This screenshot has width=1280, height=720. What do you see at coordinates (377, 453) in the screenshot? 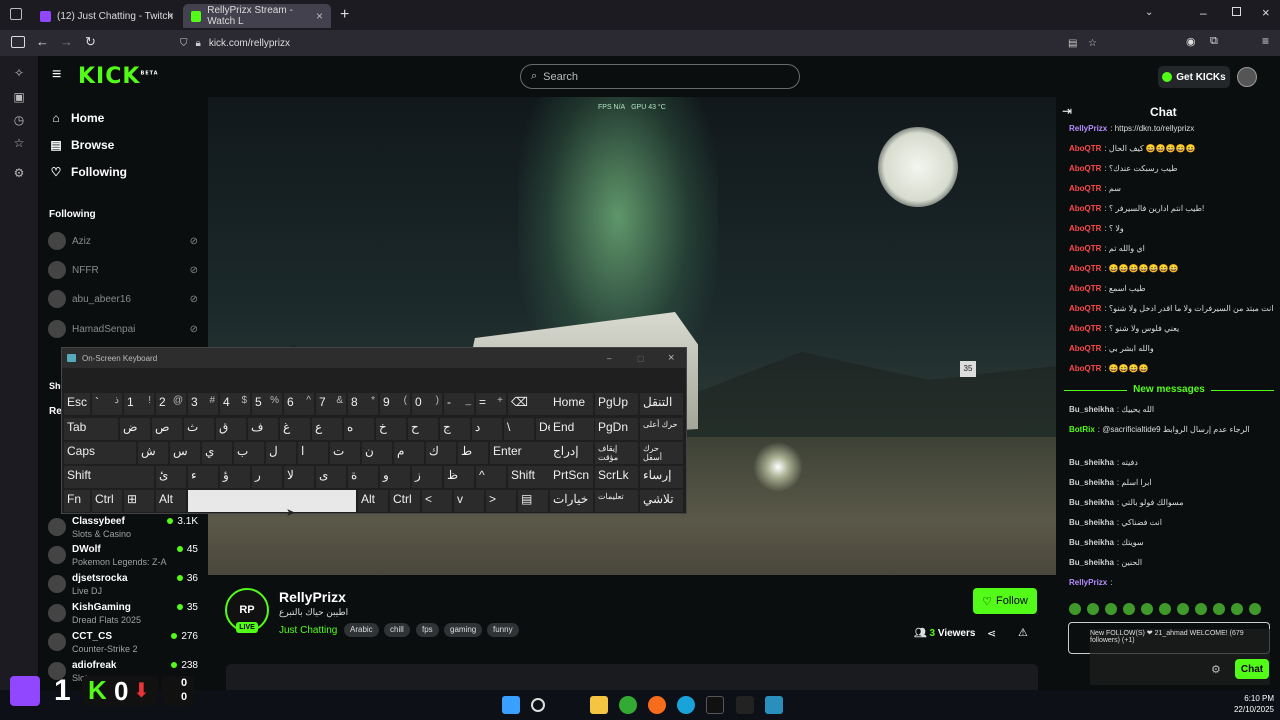
I see `keyboard-key: ن` at bounding box center [377, 453].